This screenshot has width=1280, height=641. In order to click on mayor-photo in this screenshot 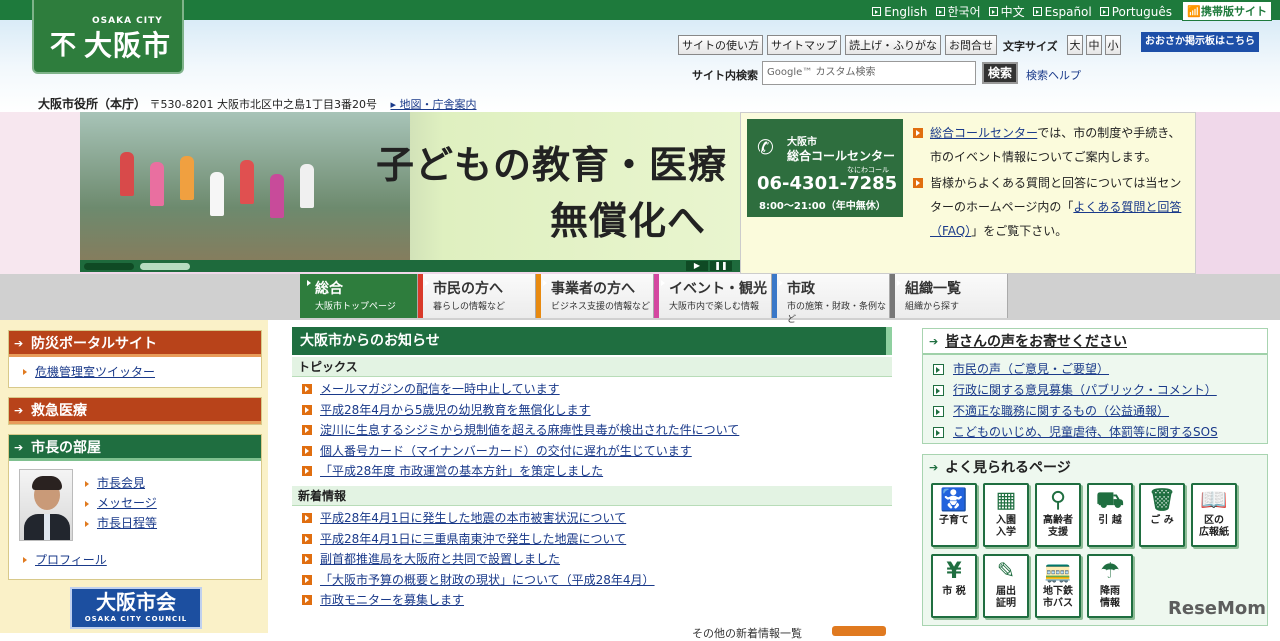, I will do `click(46, 505)`.